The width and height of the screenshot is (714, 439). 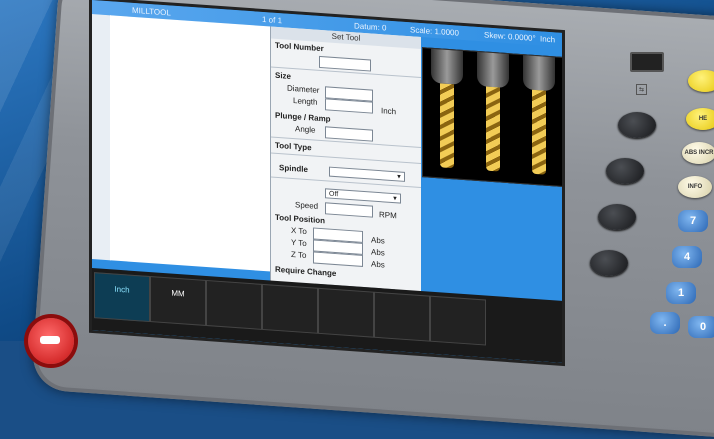 I want to click on tool-type-label: Tool Type, so click(x=293, y=146).